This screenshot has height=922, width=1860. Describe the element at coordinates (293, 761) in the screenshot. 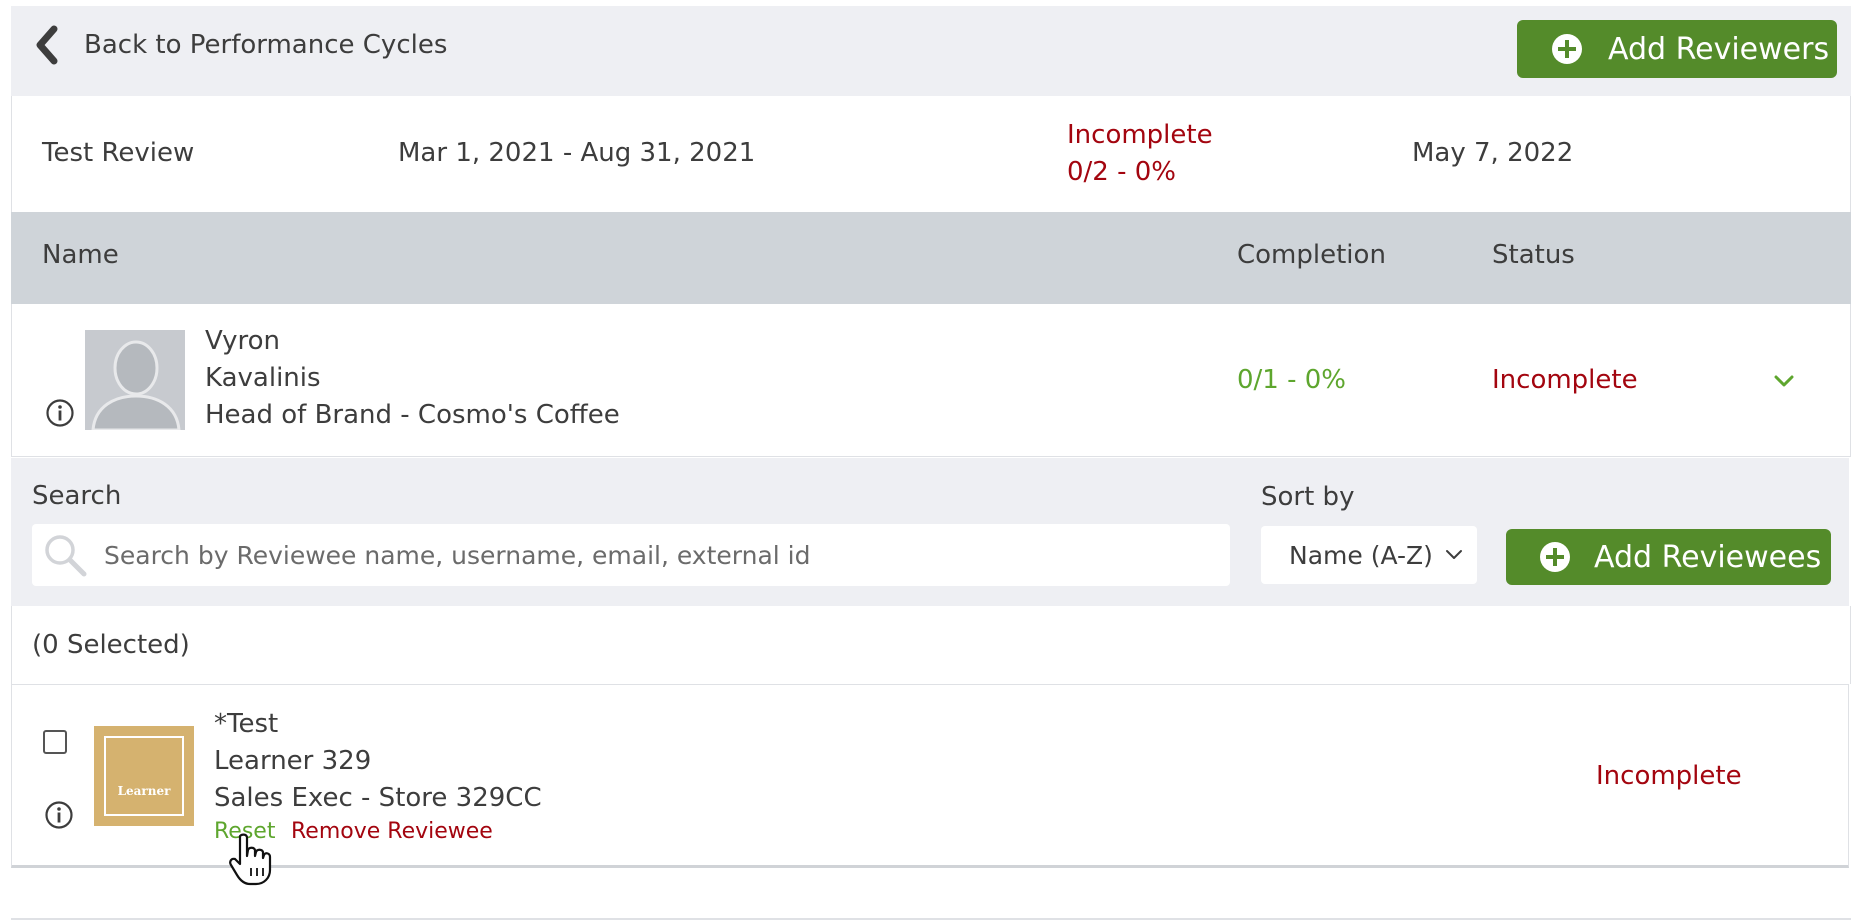

I see `reviewee-last-name: Learner 329` at that location.